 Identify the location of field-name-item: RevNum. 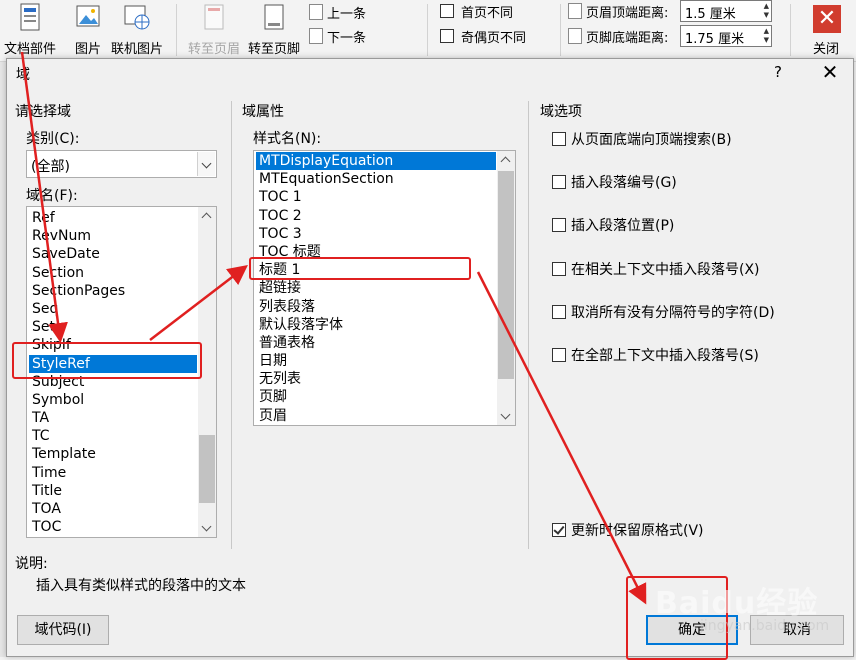
(113, 236).